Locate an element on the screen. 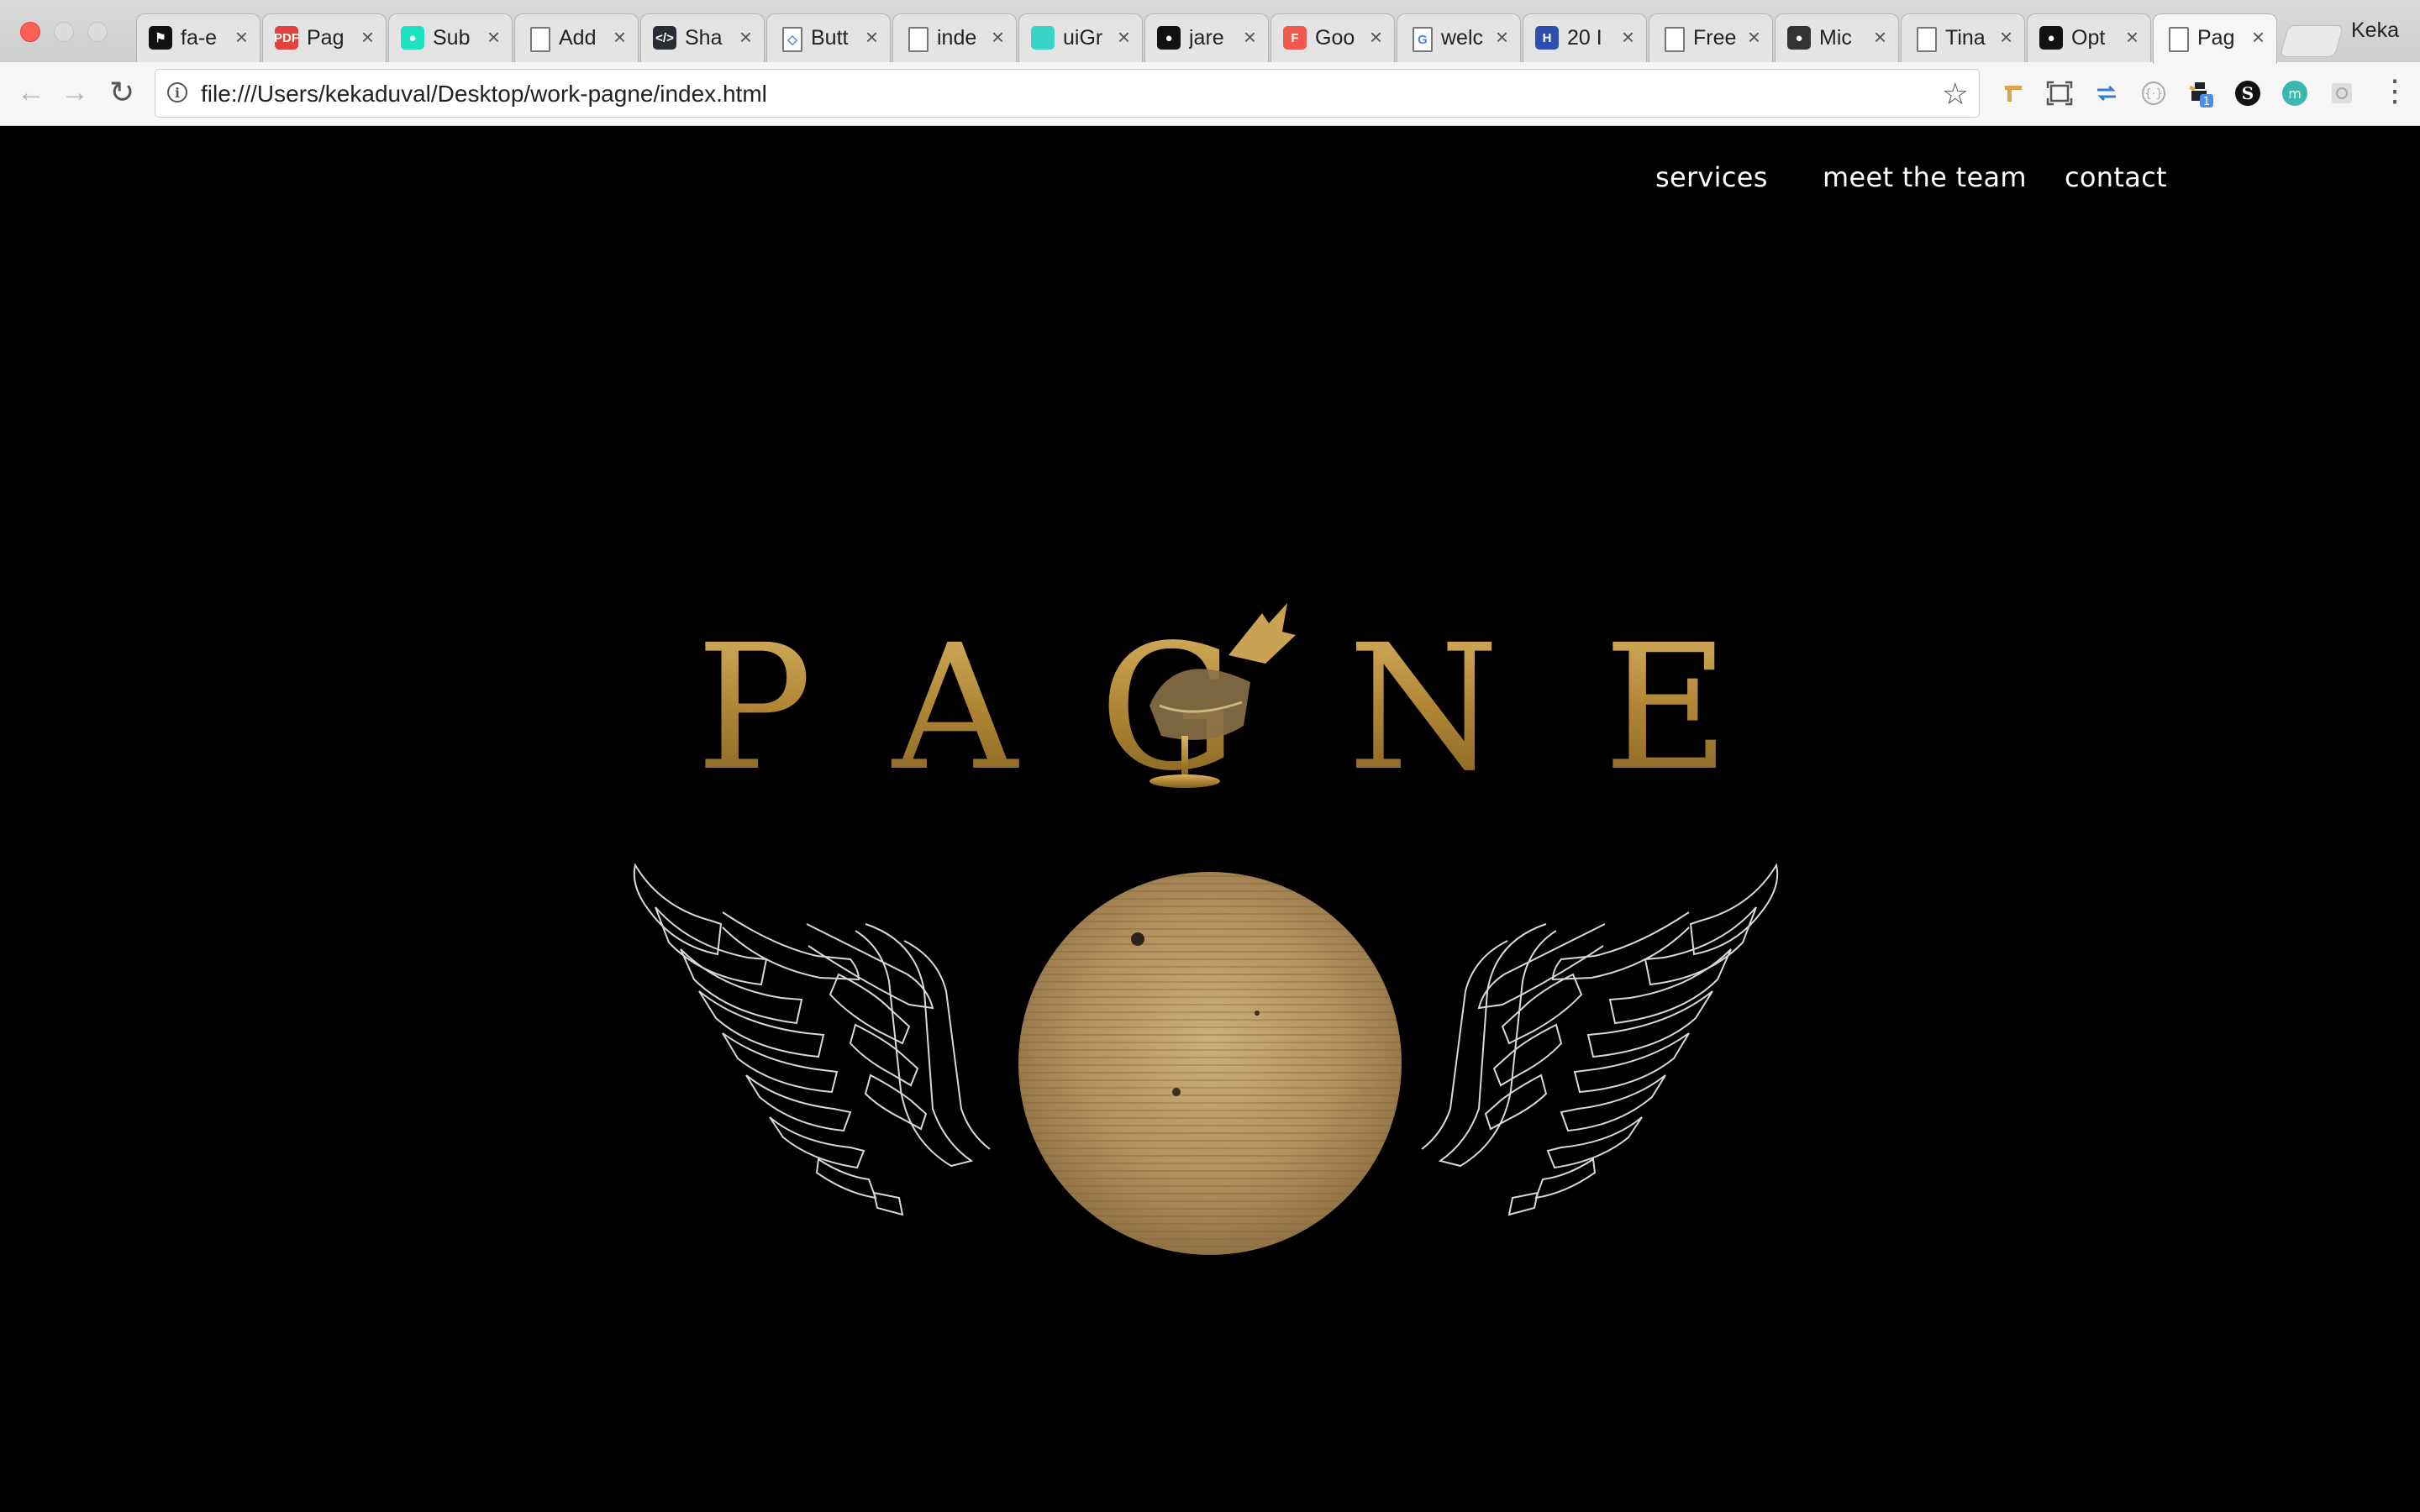 Image resolution: width=2420 pixels, height=1512 pixels. google-icon: G is located at coordinates (1423, 39).